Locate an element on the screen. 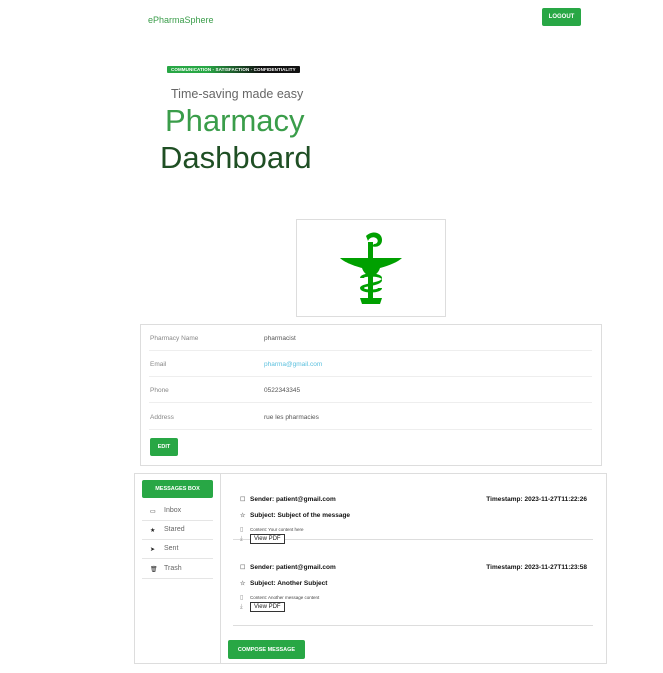 The width and height of the screenshot is (663, 673). send-icon: ➤ is located at coordinates (153, 550).